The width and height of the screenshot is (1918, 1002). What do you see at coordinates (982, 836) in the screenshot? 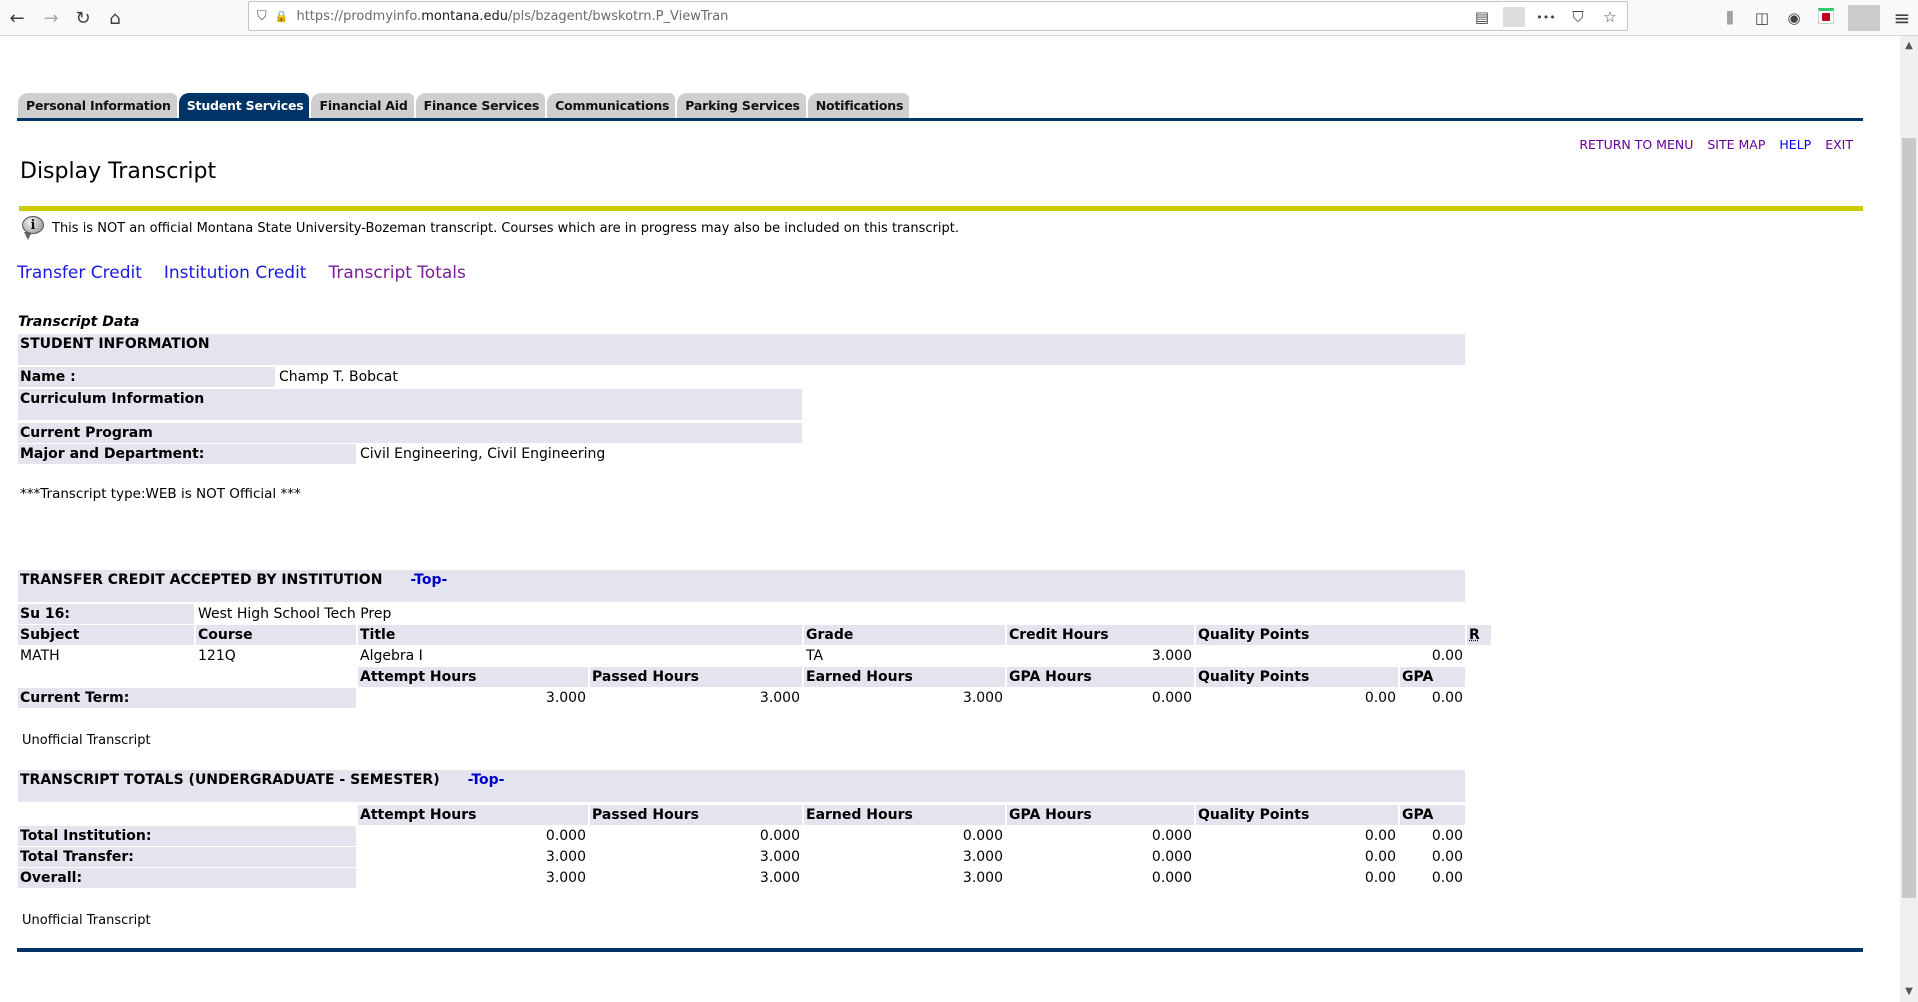
I see `totals-earned: 0.000` at bounding box center [982, 836].